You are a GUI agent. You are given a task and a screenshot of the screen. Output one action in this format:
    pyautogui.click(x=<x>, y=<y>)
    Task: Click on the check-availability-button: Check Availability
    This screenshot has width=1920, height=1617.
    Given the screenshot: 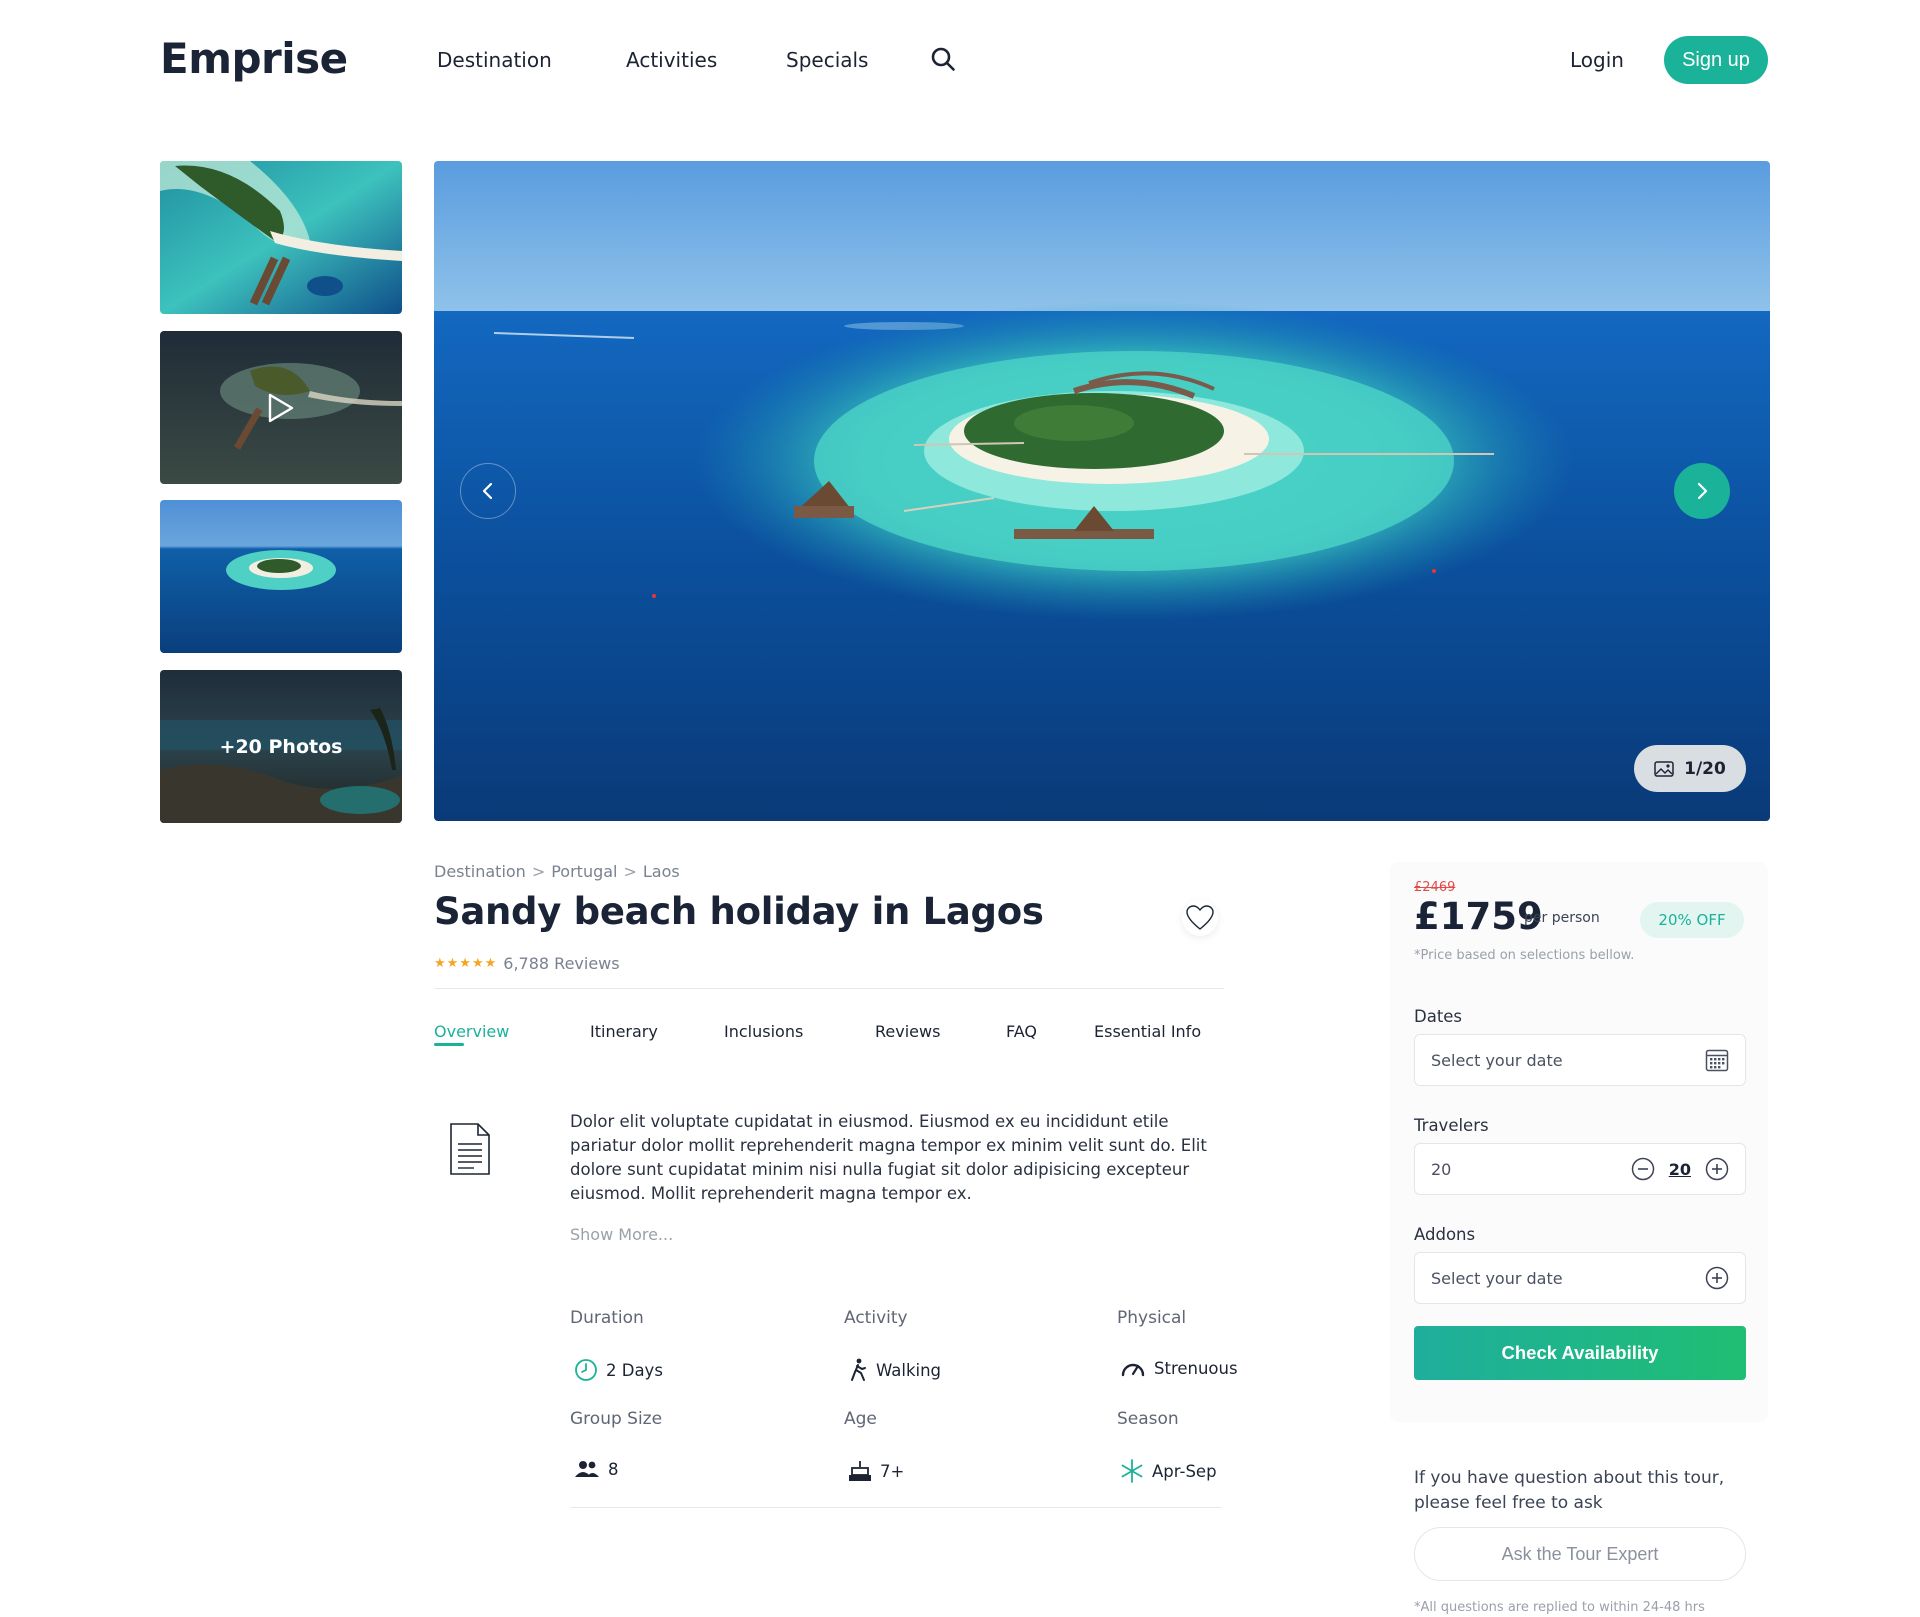 What is the action you would take?
    pyautogui.click(x=1580, y=1353)
    